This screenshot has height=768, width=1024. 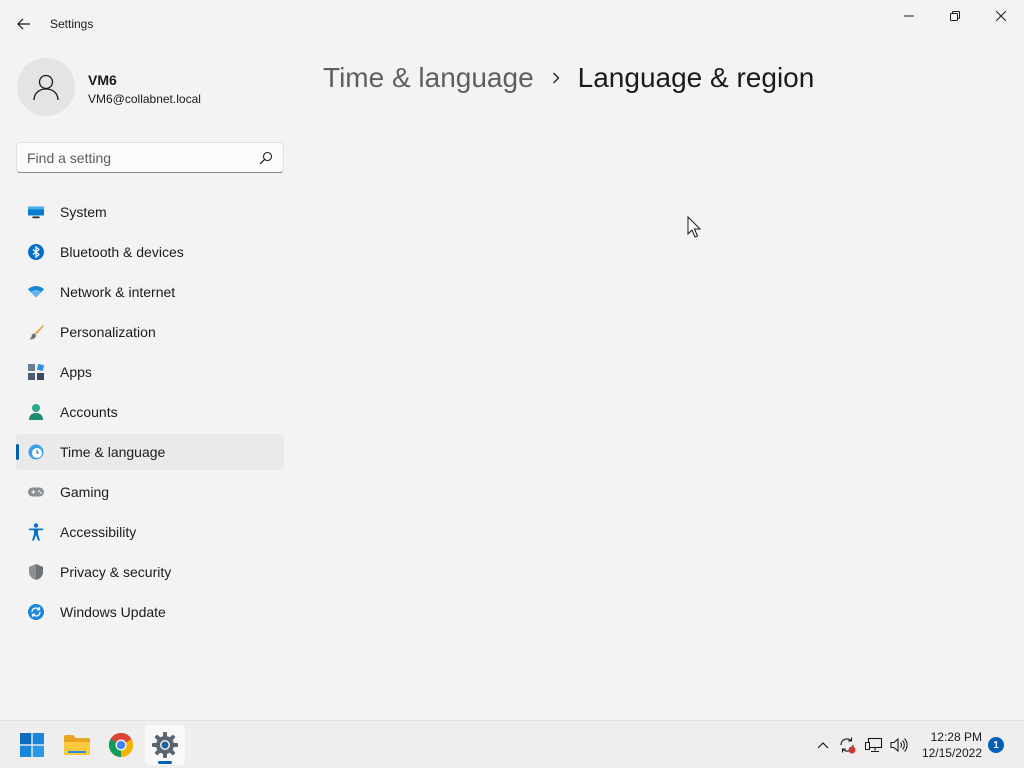 I want to click on system-icon, so click(x=36, y=212).